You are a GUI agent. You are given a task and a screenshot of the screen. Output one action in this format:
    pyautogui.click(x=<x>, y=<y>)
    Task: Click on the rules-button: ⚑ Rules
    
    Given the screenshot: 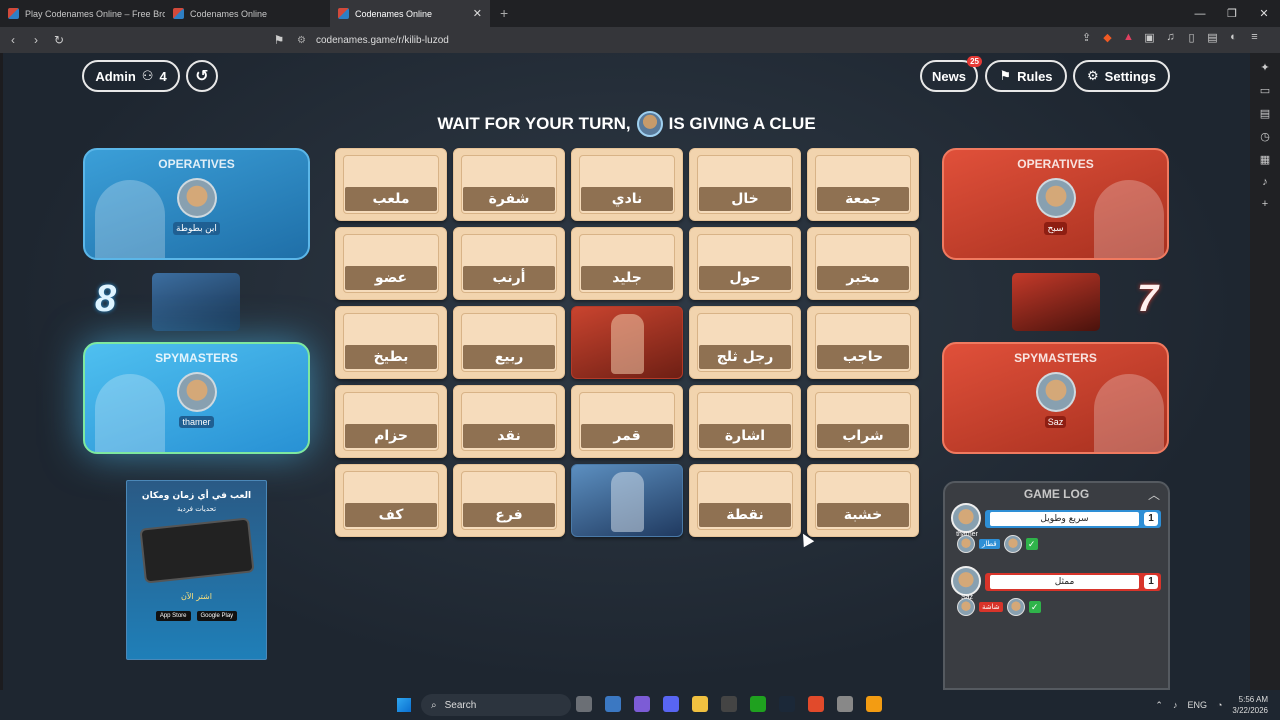 What is the action you would take?
    pyautogui.click(x=1026, y=76)
    